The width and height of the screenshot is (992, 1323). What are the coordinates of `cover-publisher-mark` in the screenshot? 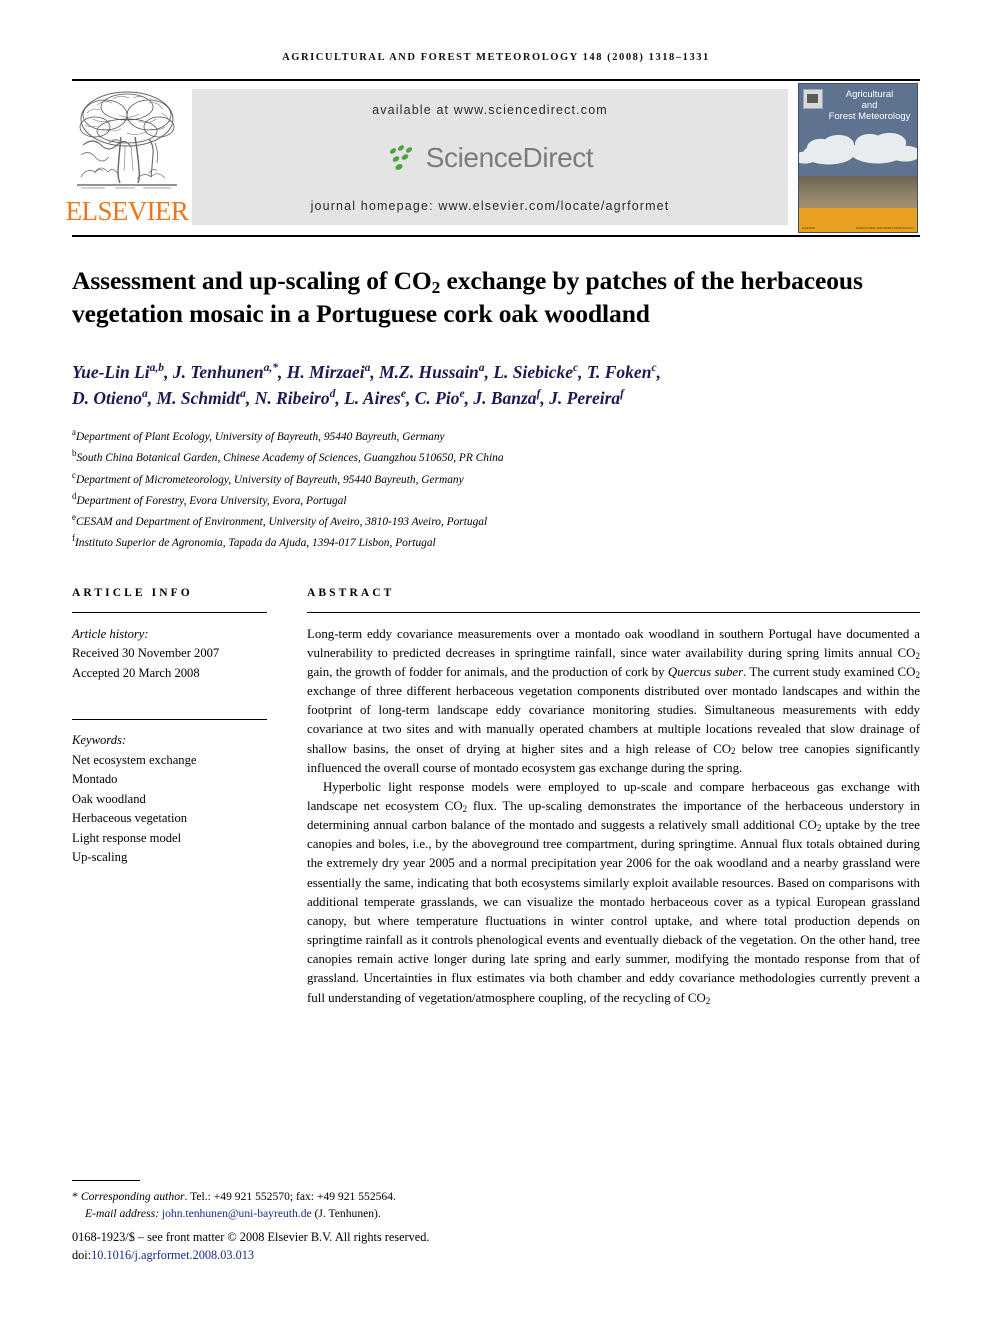 It's located at (813, 99).